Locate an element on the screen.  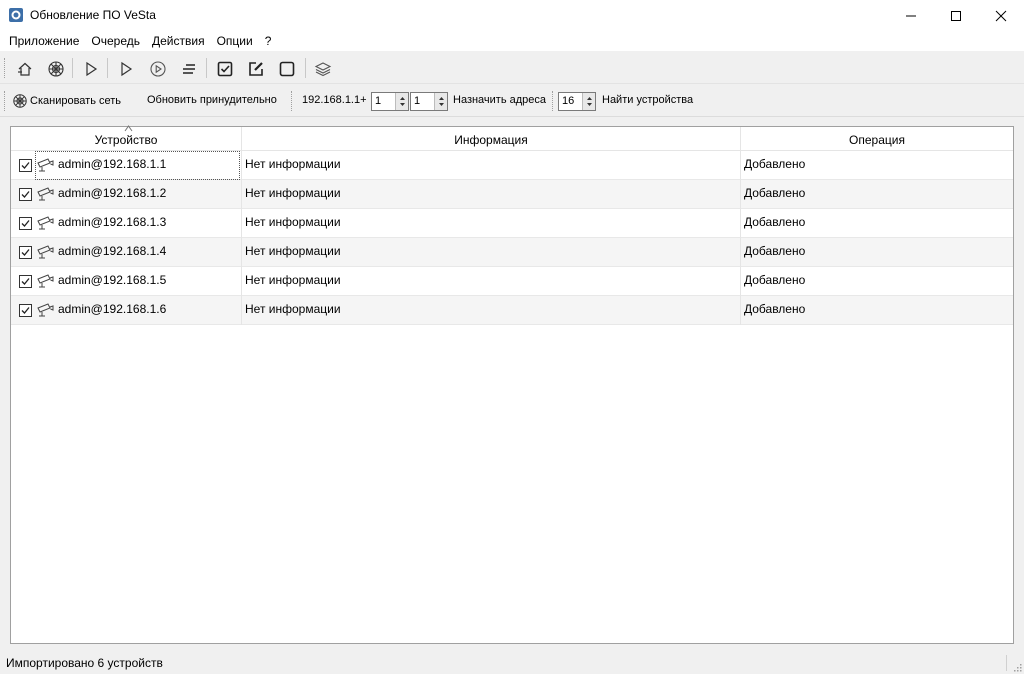
close-button is located at coordinates (1001, 15).